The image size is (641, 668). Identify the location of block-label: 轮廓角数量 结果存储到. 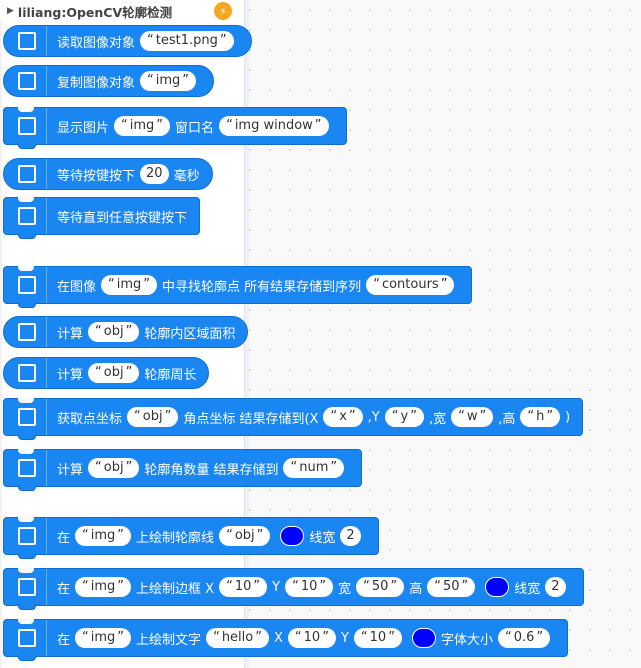
(211, 470).